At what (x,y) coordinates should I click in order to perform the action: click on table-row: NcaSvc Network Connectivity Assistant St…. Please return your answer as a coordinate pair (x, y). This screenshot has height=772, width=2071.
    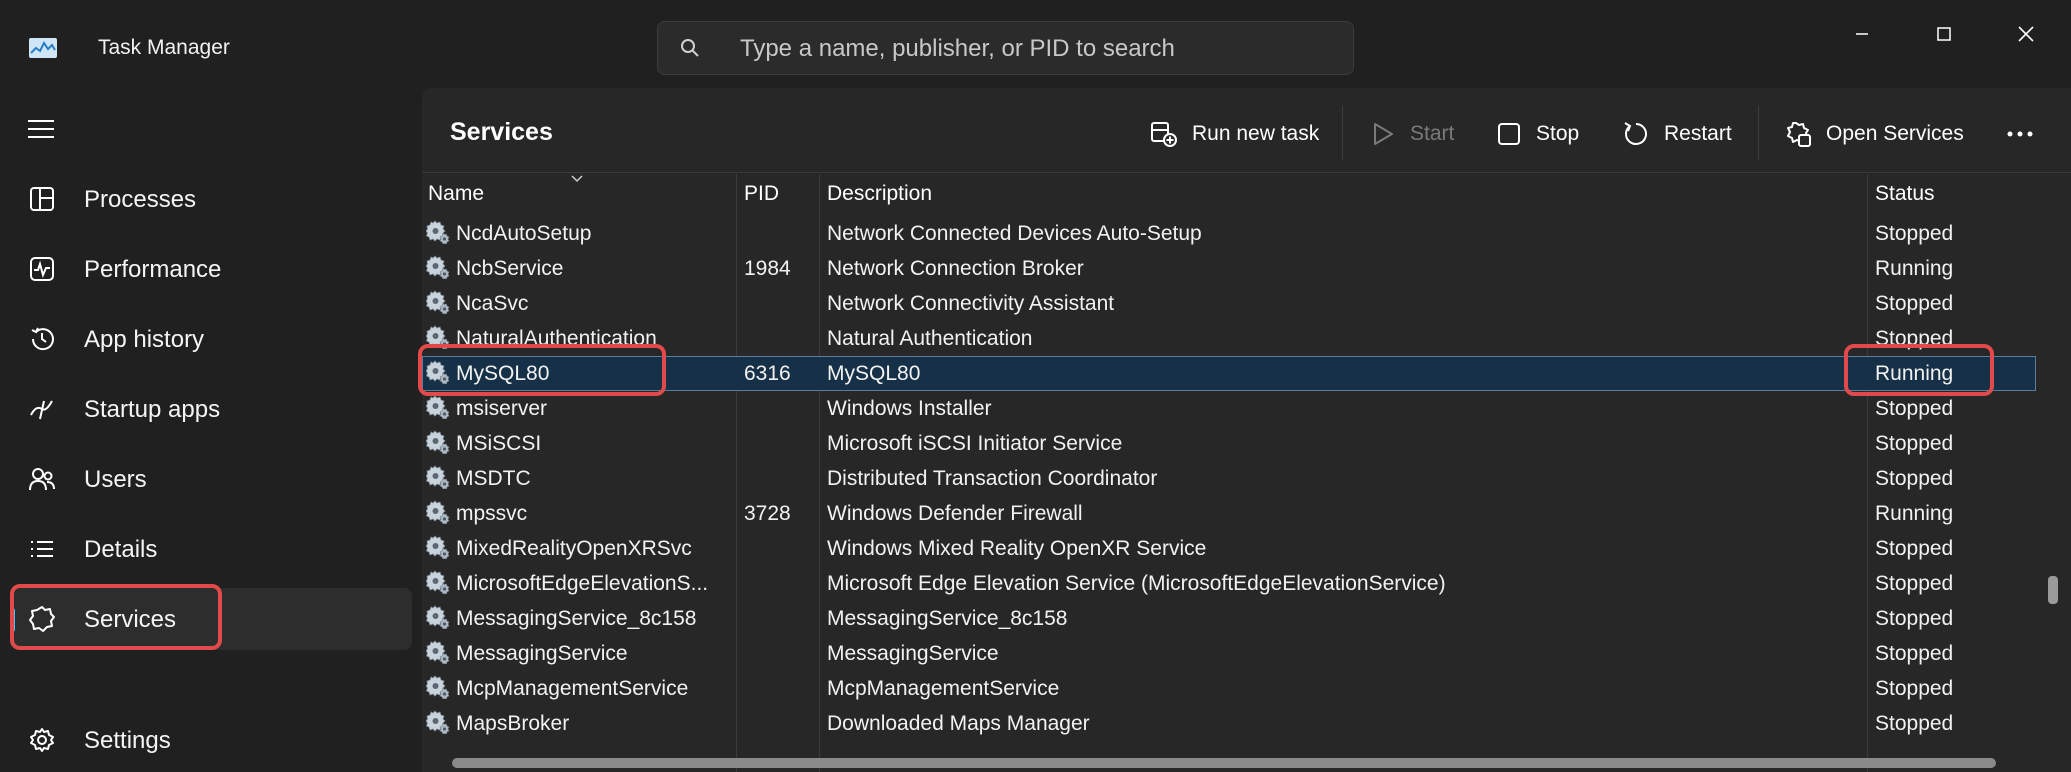
    Looking at the image, I should click on (1229, 303).